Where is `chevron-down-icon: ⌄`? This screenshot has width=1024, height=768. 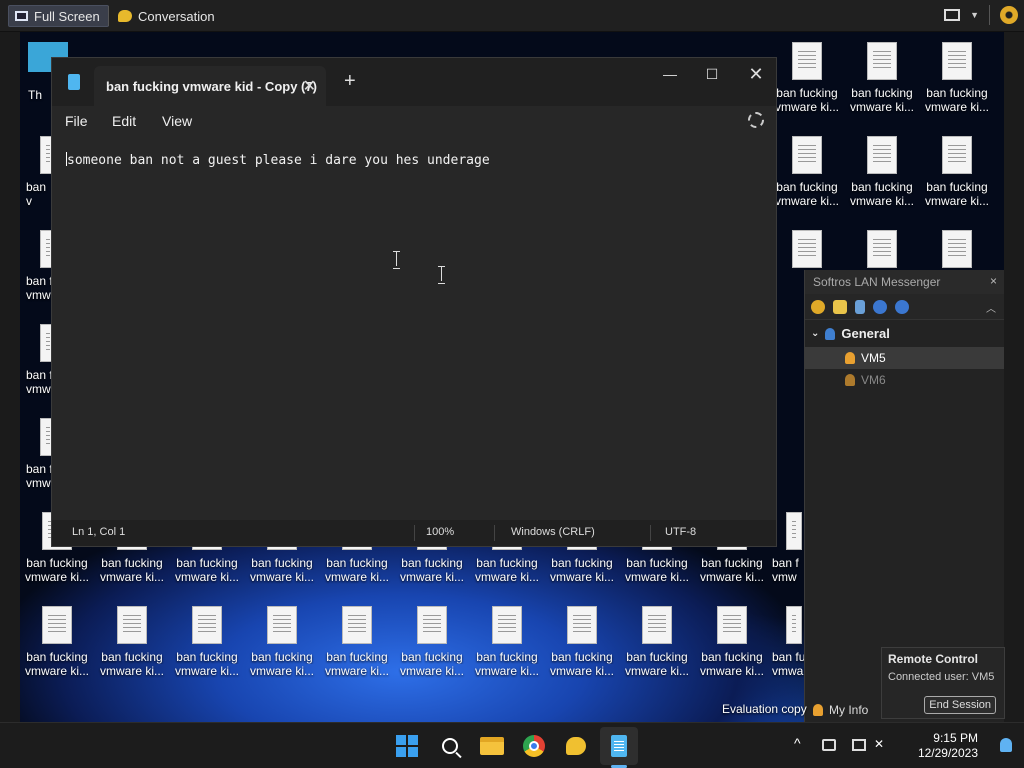 chevron-down-icon: ⌄ is located at coordinates (815, 333).